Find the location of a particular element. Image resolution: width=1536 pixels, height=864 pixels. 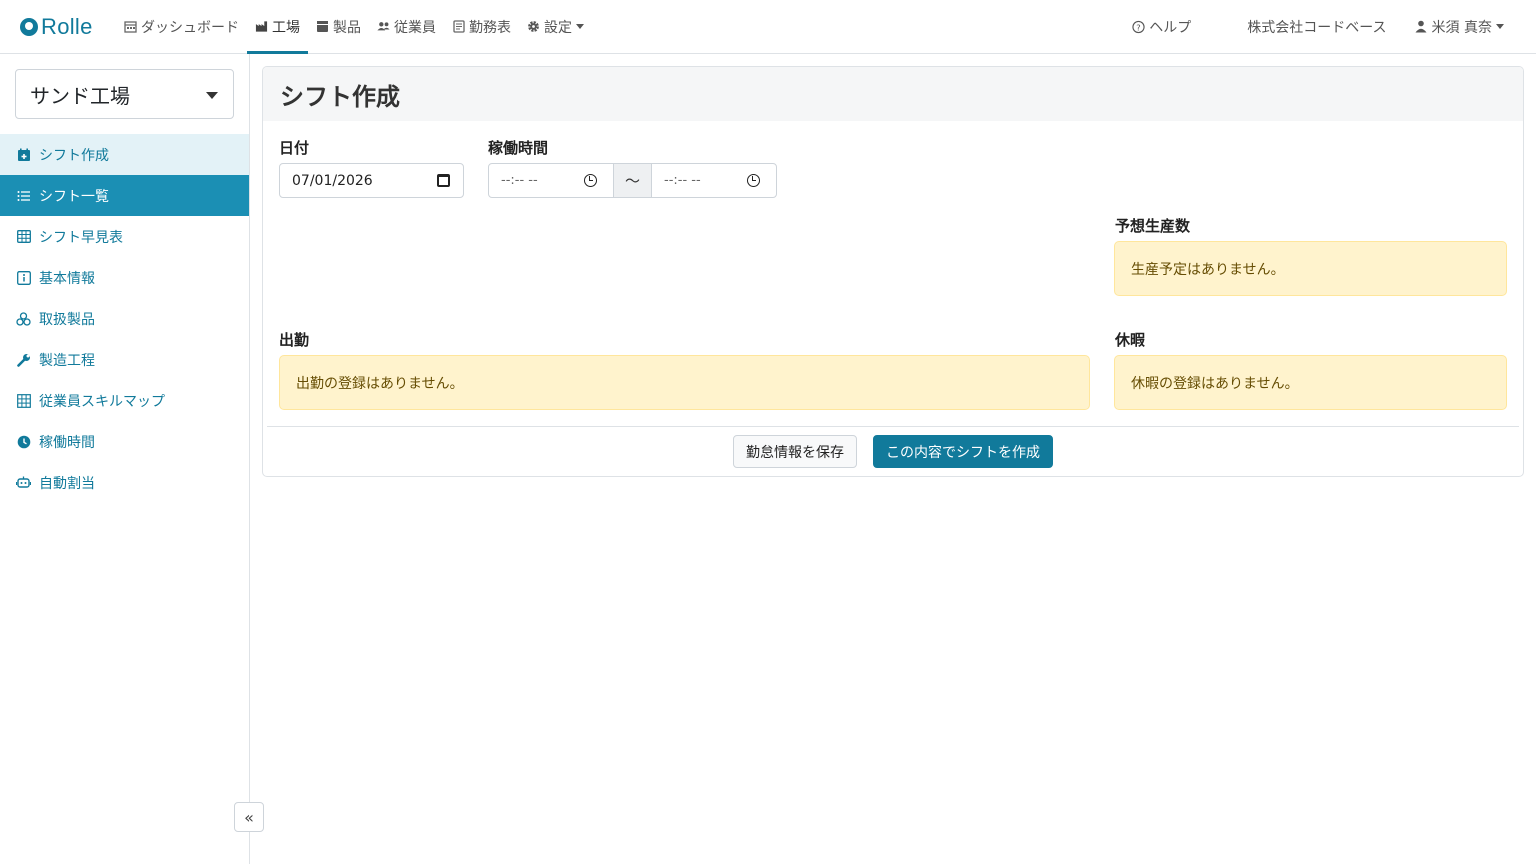

list-icon is located at coordinates (23, 195).